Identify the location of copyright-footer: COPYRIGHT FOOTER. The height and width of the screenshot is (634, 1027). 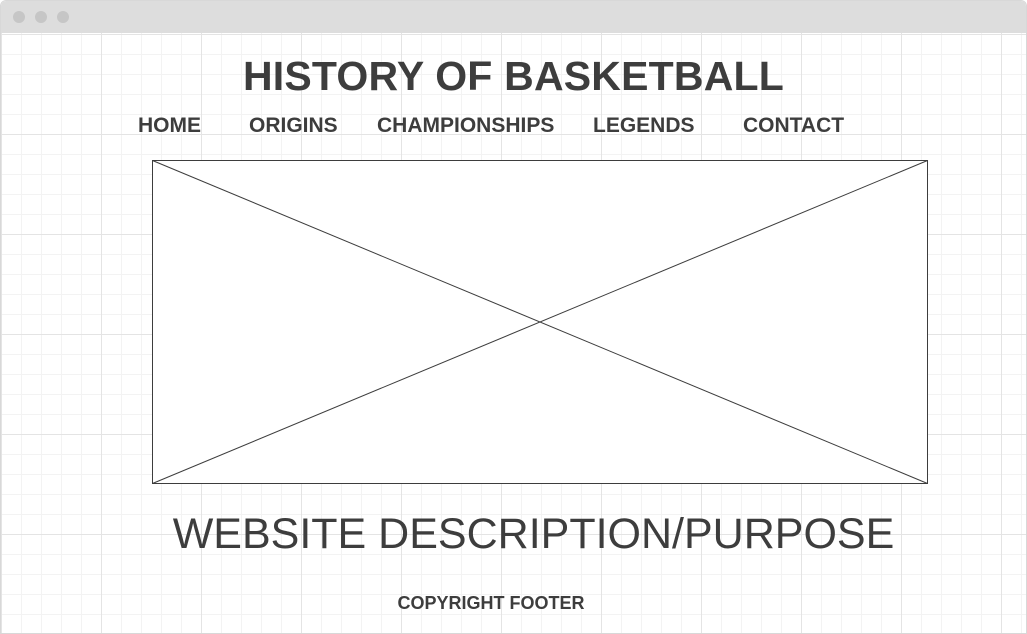
(491, 603).